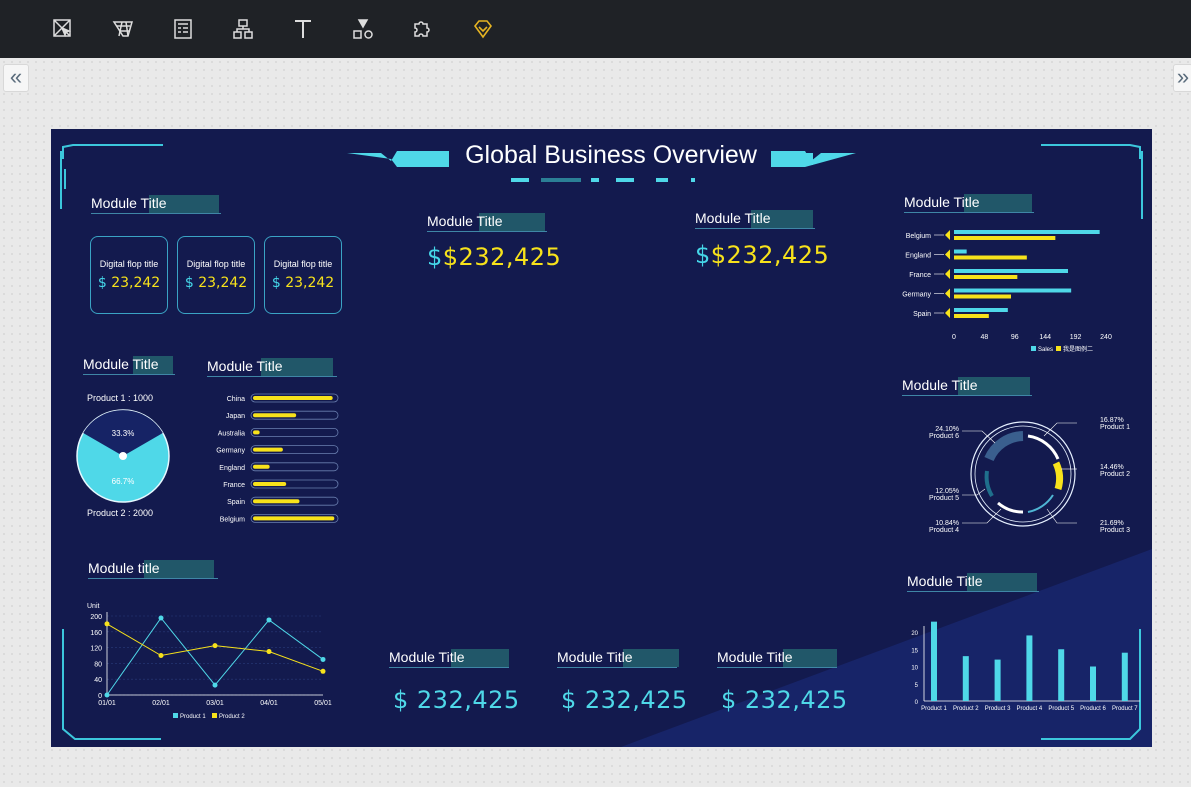  Describe the element at coordinates (102, 283) in the screenshot. I see `flop-currency: $` at that location.